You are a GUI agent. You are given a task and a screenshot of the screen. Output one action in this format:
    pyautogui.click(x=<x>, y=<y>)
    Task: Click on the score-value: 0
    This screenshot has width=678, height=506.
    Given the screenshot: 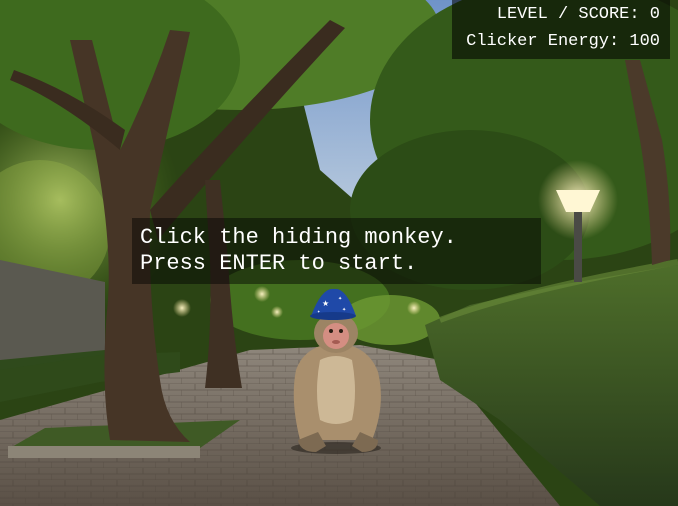 What is the action you would take?
    pyautogui.click(x=654, y=14)
    